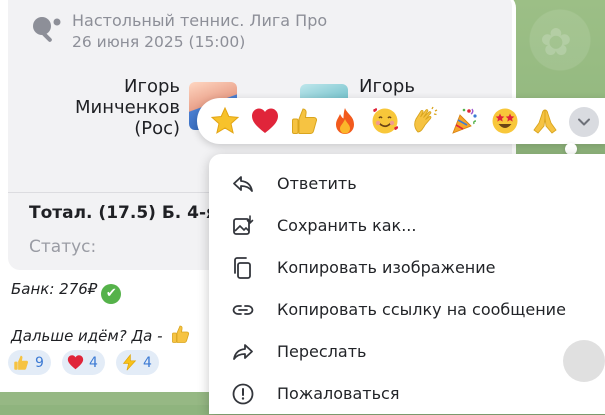 This screenshot has width=605, height=415. I want to click on report-icon, so click(243, 394).